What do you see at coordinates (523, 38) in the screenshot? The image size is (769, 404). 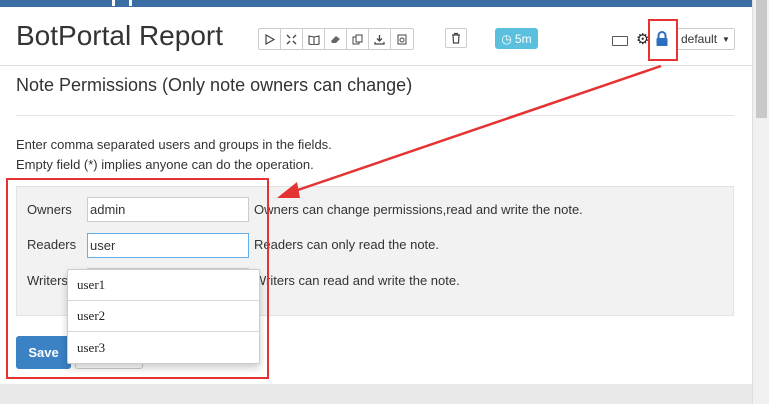 I see `timer-label: 5m` at bounding box center [523, 38].